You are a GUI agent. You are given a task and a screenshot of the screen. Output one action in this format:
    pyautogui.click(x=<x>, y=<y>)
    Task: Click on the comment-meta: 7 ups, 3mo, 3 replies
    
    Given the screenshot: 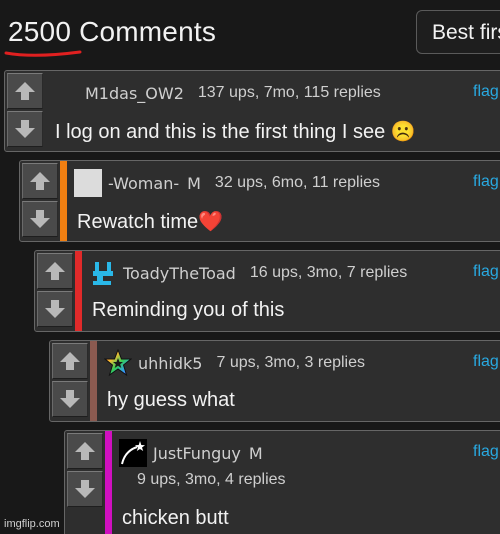 What is the action you would take?
    pyautogui.click(x=290, y=362)
    